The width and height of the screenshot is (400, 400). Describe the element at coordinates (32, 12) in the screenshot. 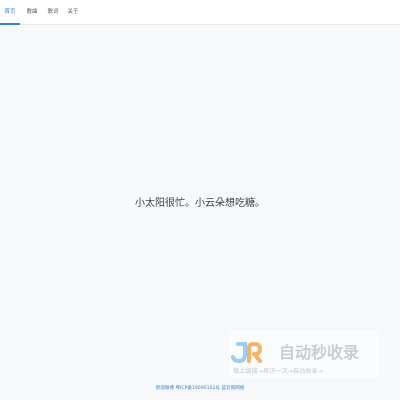

I see `nav-item-songs: 歌曲` at that location.